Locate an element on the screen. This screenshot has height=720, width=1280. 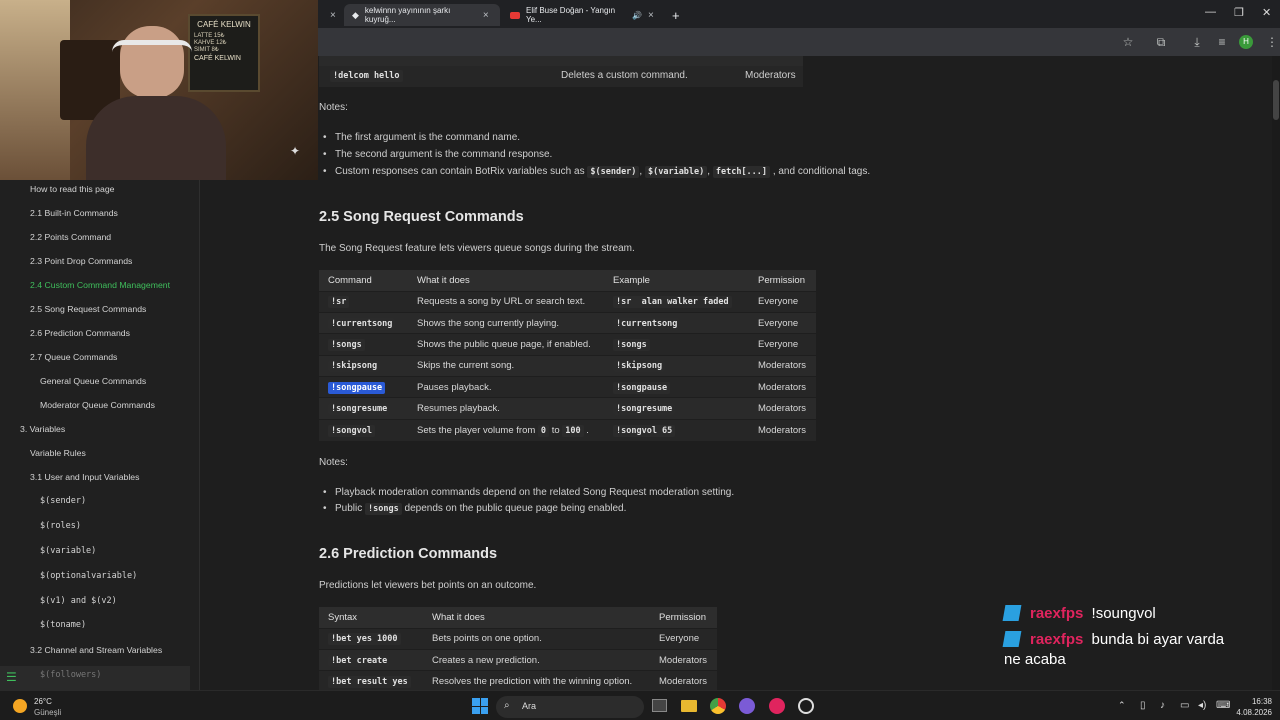
search-placeholder: Ara is located at coordinates (529, 706).